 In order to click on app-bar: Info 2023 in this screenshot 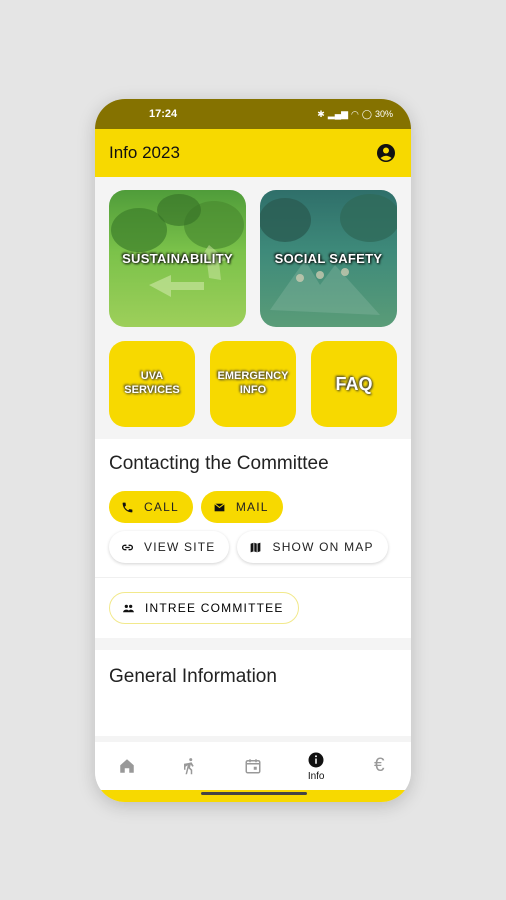, I will do `click(253, 153)`.